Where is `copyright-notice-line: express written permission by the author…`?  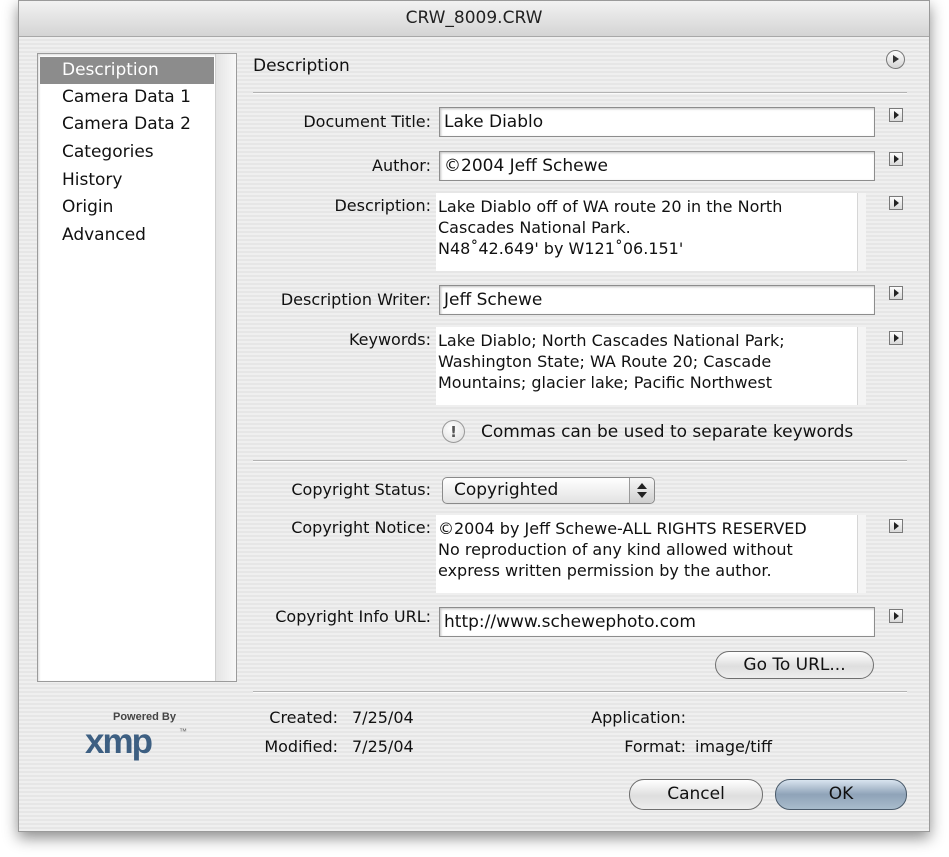
copyright-notice-line: express written permission by the author… is located at coordinates (605, 570).